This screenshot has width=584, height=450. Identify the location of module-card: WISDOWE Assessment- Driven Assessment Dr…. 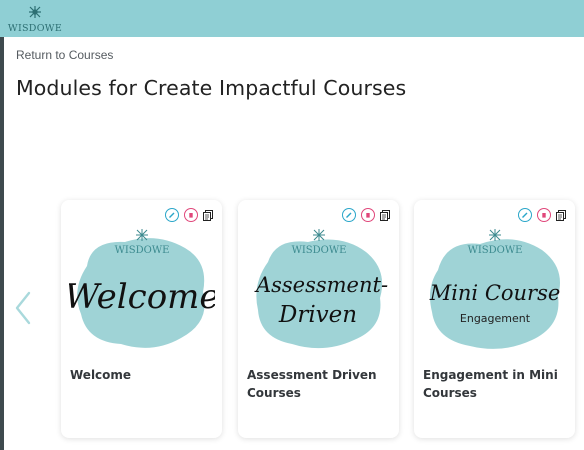
(318, 319).